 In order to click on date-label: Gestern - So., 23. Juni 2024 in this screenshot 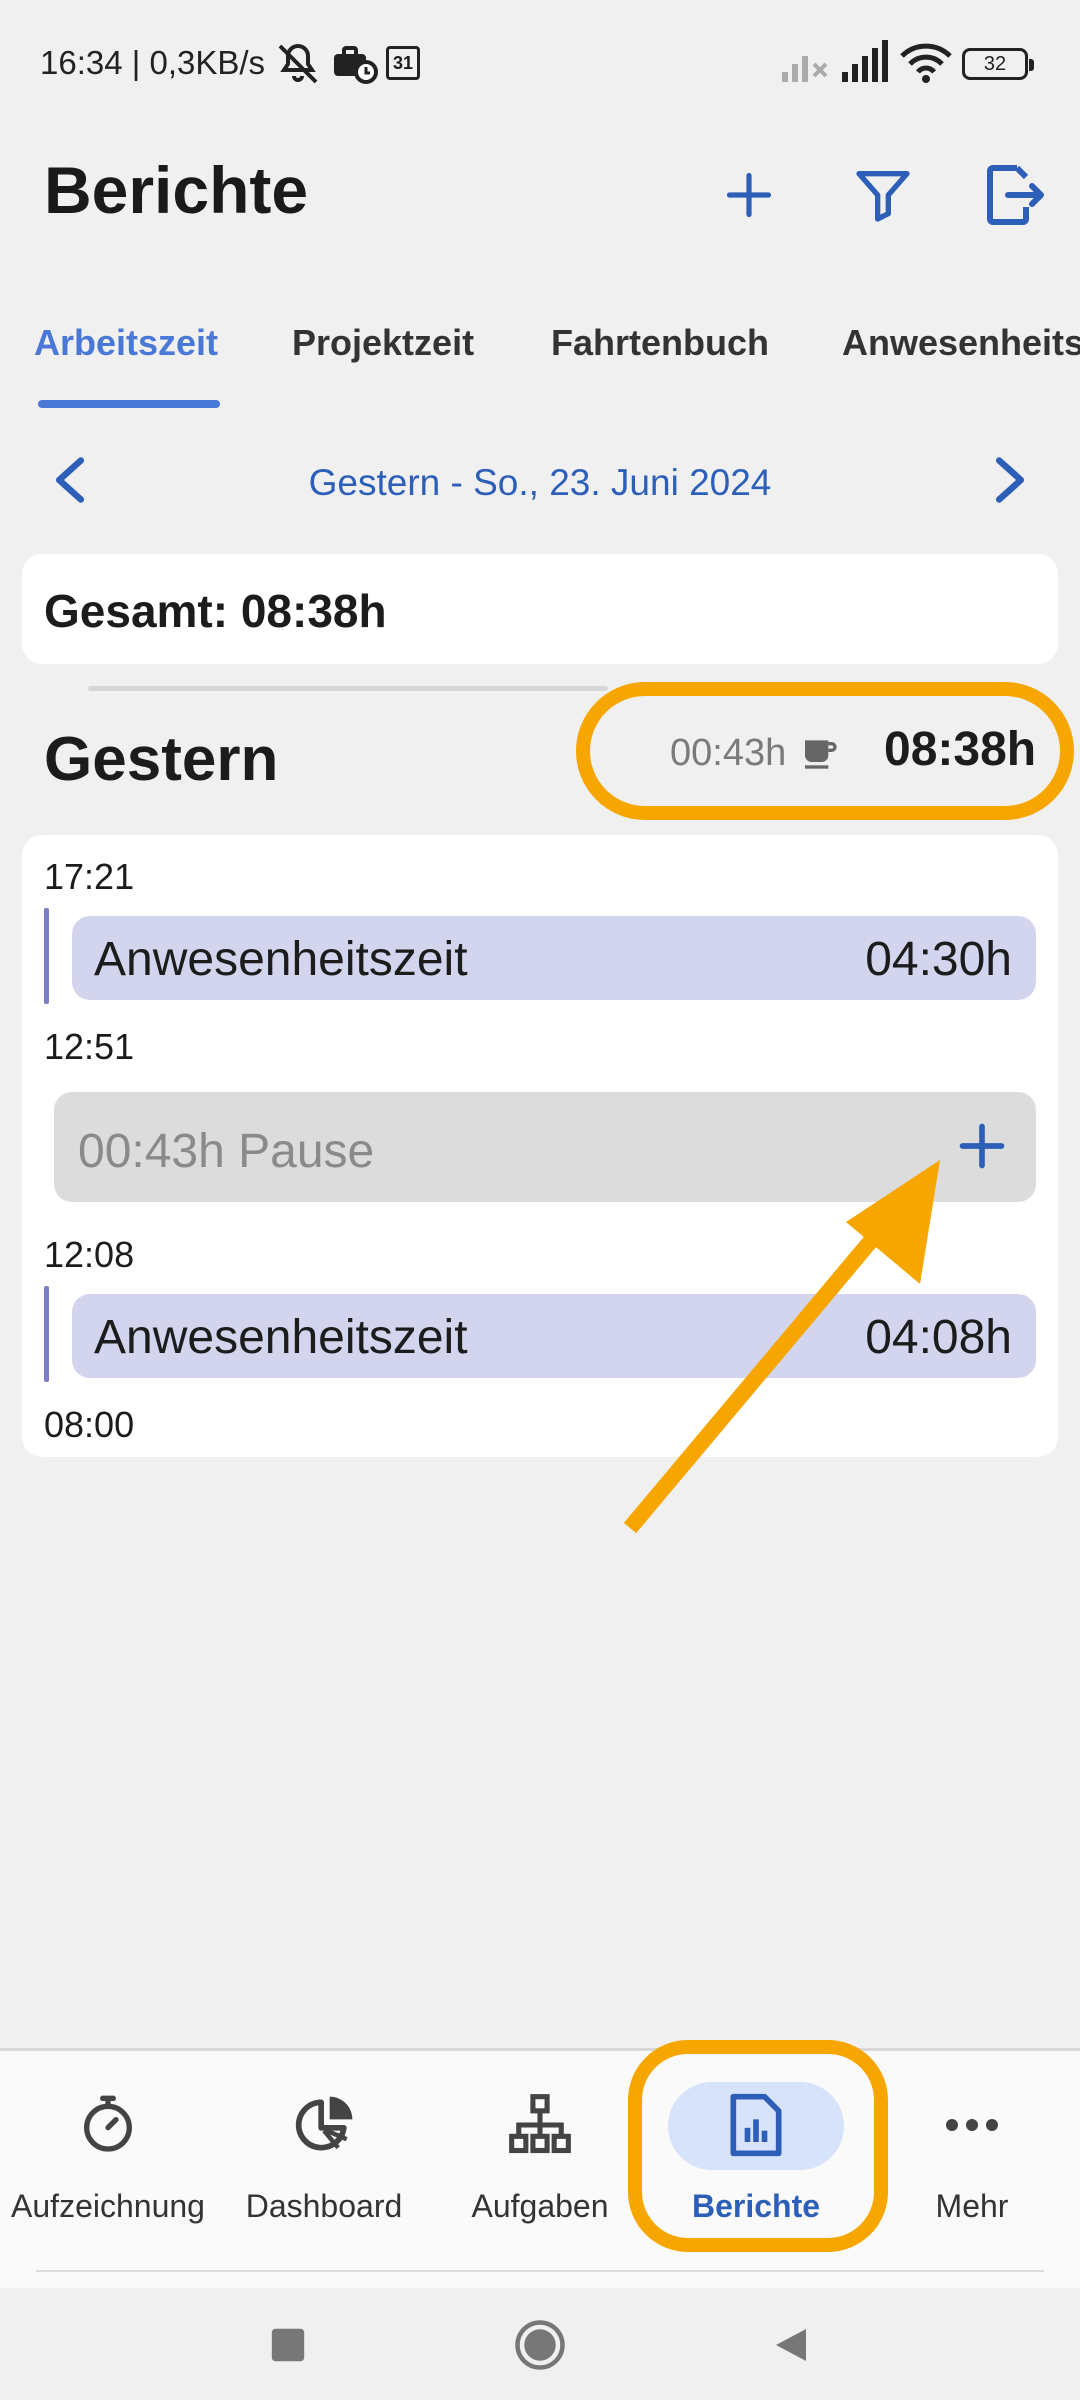, I will do `click(540, 483)`.